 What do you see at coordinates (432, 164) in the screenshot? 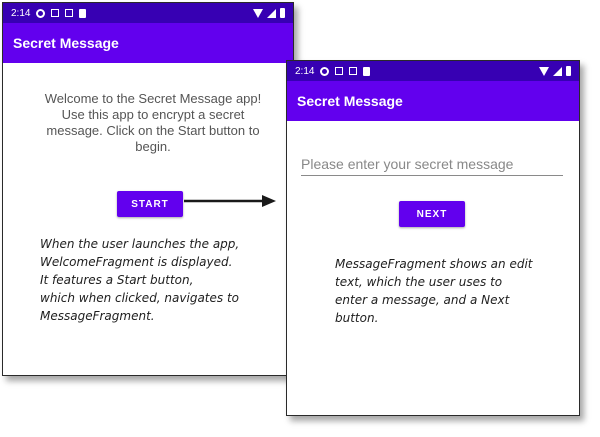
I see `secret-message-input` at bounding box center [432, 164].